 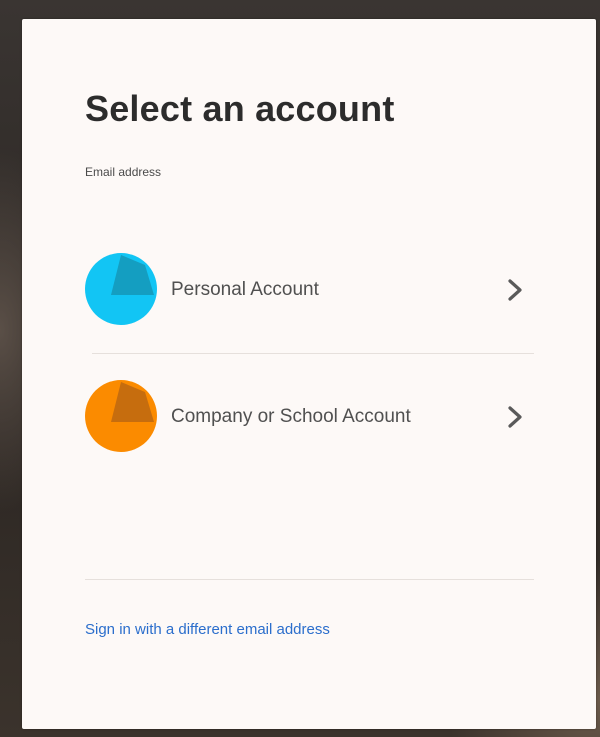 What do you see at coordinates (123, 172) in the screenshot?
I see `email-address-label: Email address` at bounding box center [123, 172].